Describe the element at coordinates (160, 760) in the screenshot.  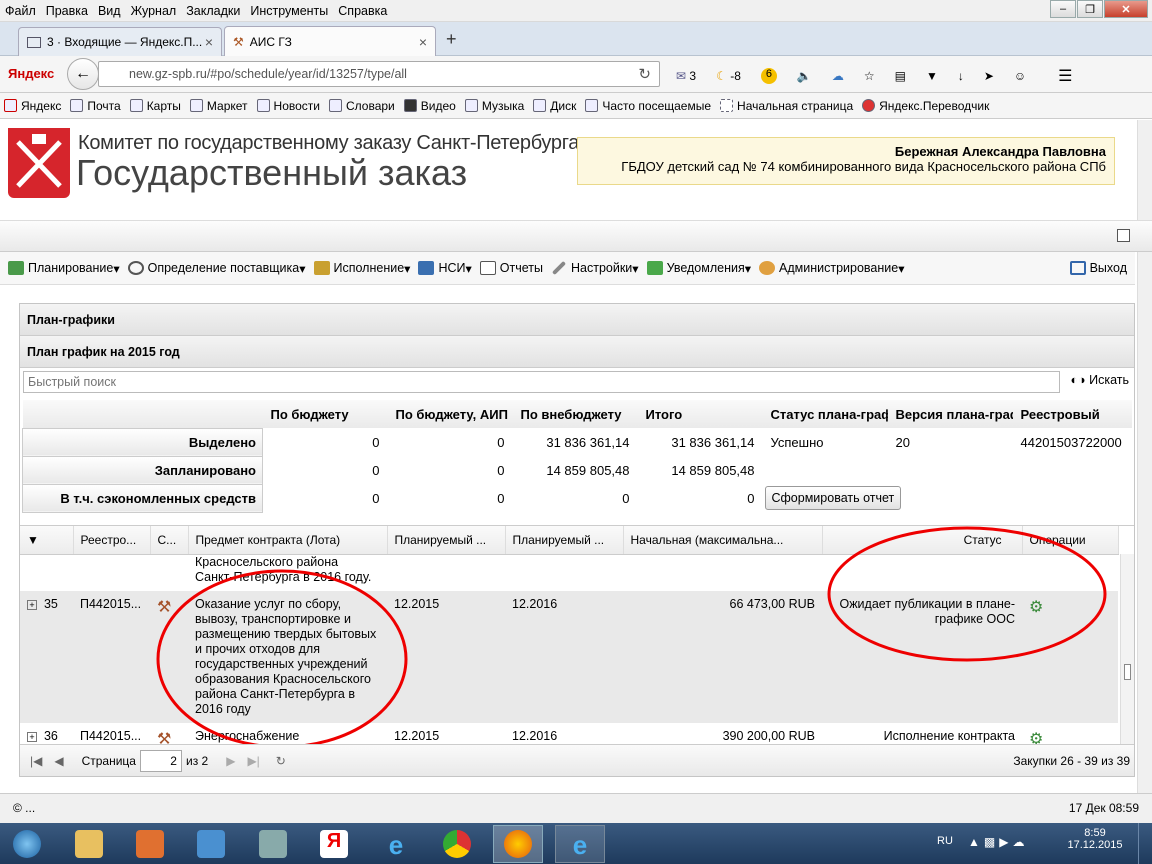
I see `page-input: 2` at that location.